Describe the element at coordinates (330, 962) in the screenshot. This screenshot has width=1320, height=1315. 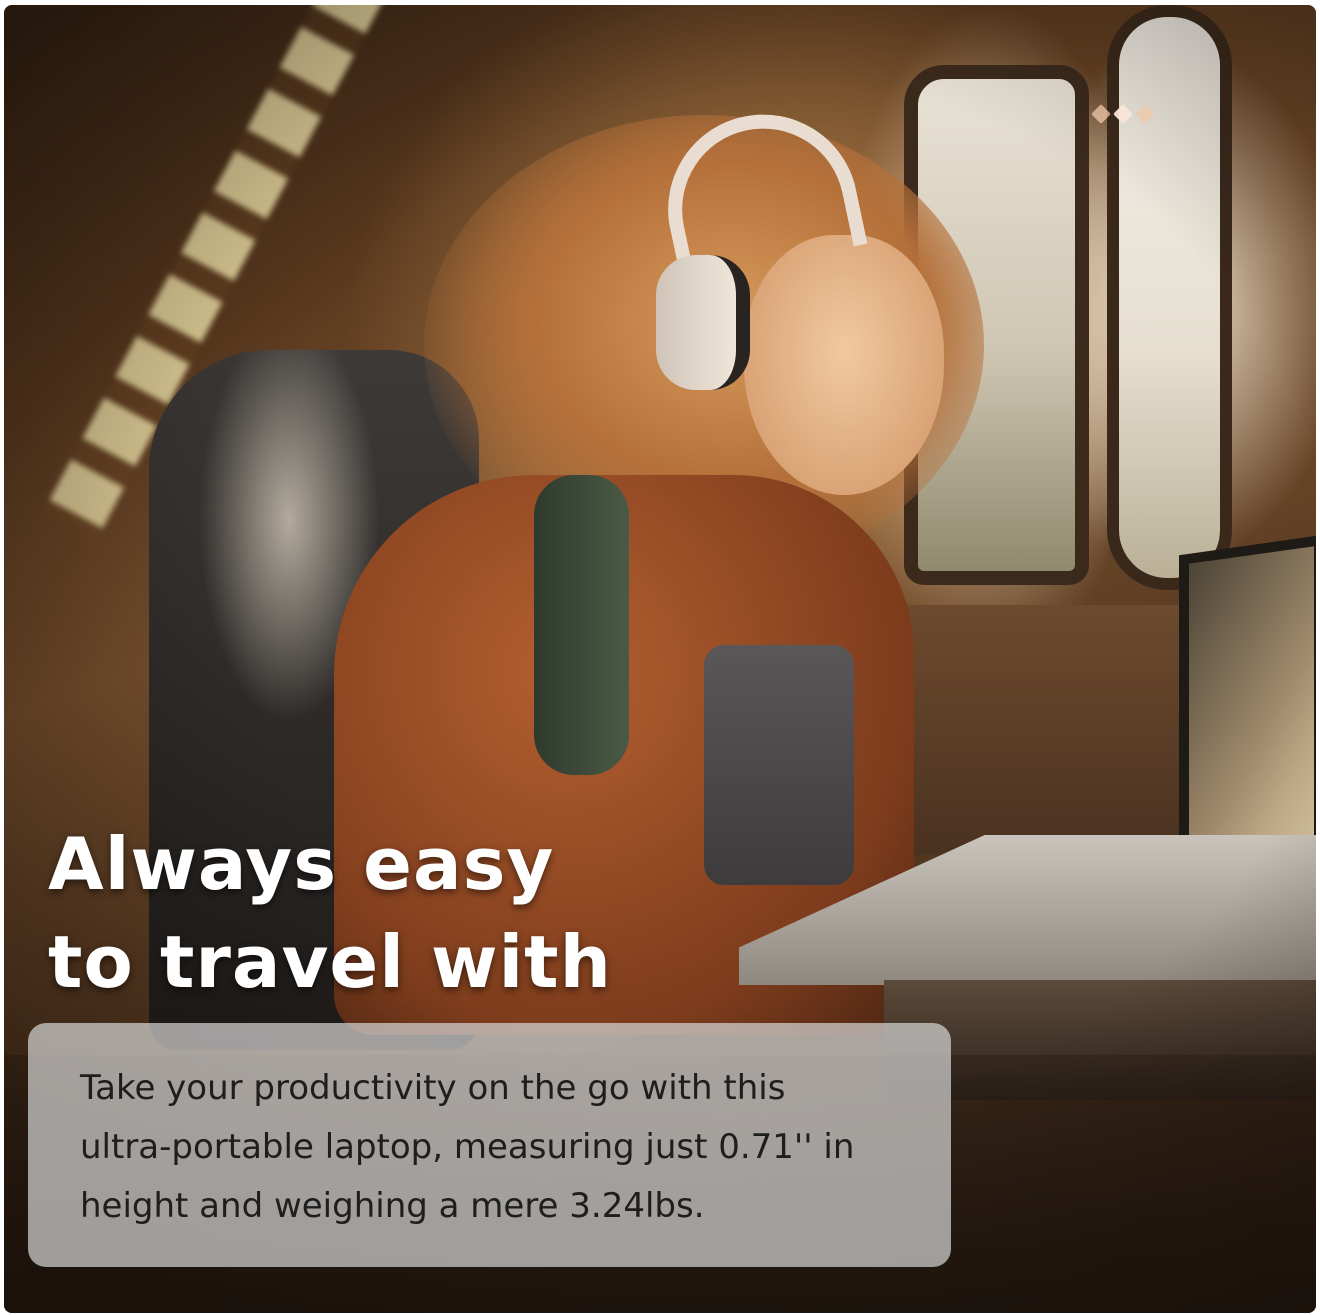
I see `headline-line-2: to travel with` at that location.